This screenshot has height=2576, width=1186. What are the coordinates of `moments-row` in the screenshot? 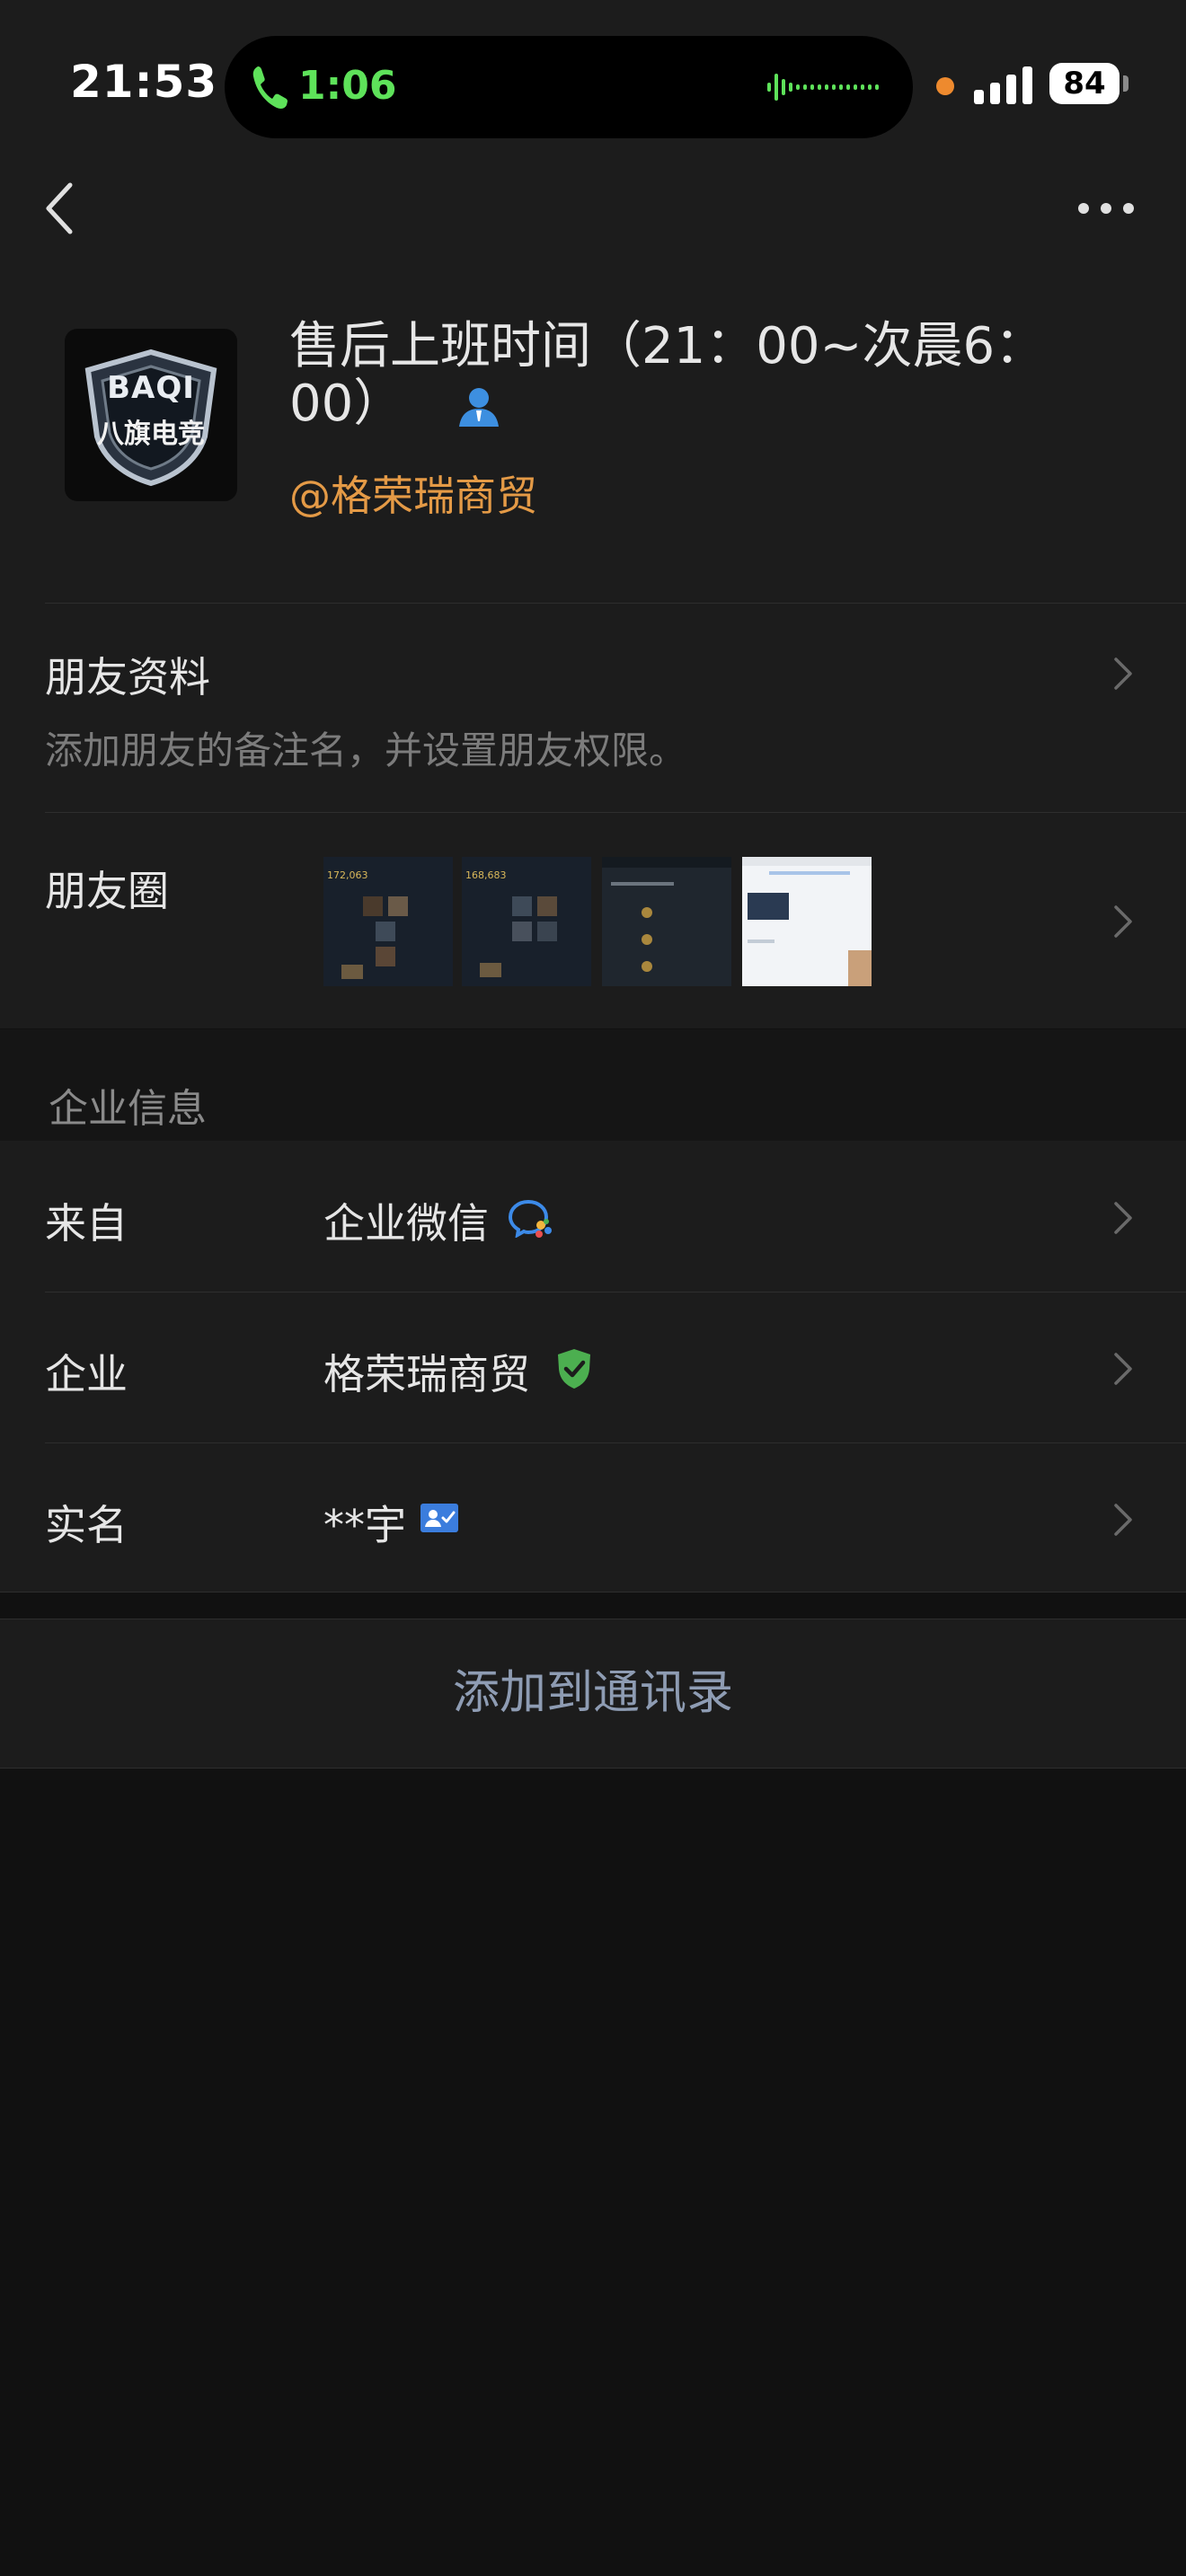 It's located at (593, 920).